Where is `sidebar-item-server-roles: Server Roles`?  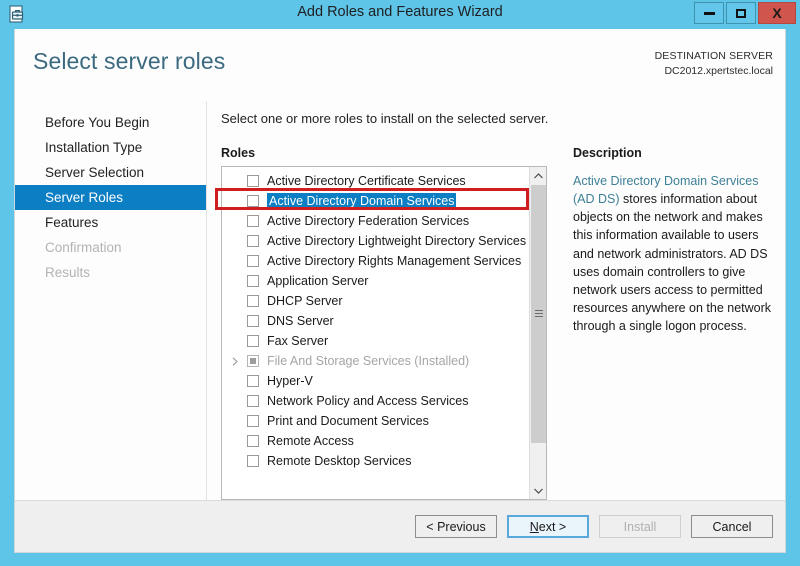 sidebar-item-server-roles: Server Roles is located at coordinates (110, 197).